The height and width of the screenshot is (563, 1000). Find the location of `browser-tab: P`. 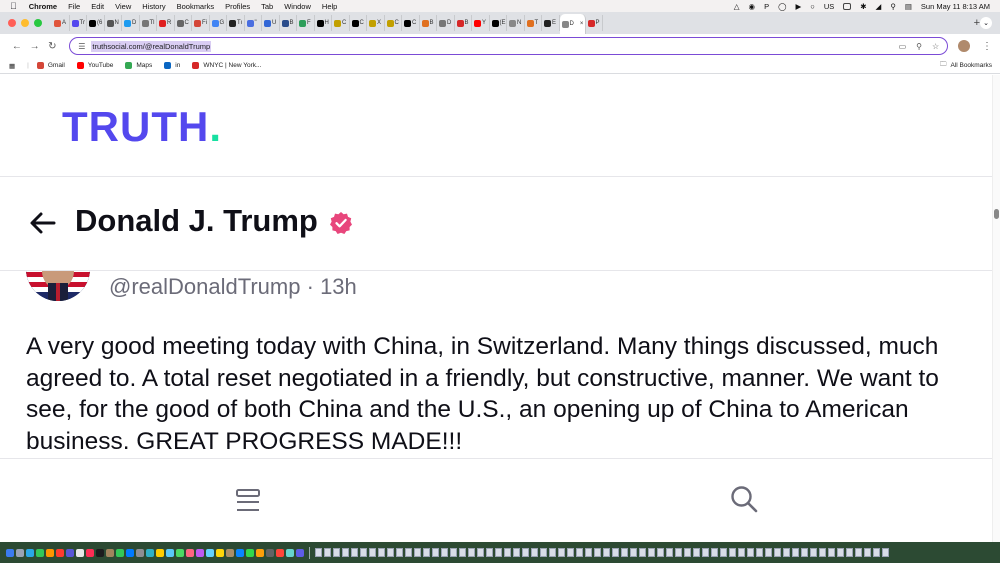

browser-tab: P is located at coordinates (594, 23).